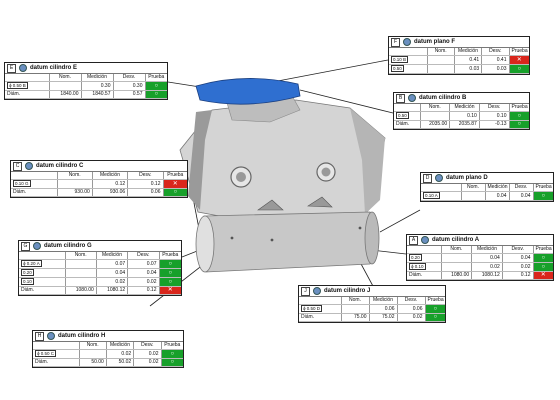  What do you see at coordinates (305, 291) in the screenshot?
I see `datum-letter: J` at bounding box center [305, 291].